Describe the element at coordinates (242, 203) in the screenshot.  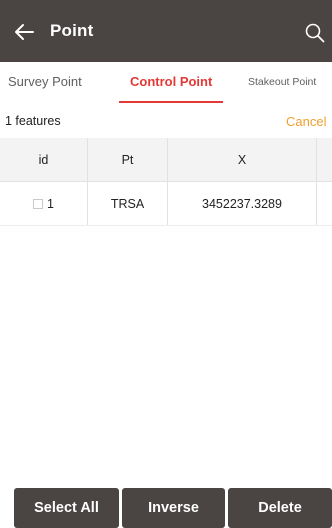
I see `row-x: 3452237.3289` at that location.